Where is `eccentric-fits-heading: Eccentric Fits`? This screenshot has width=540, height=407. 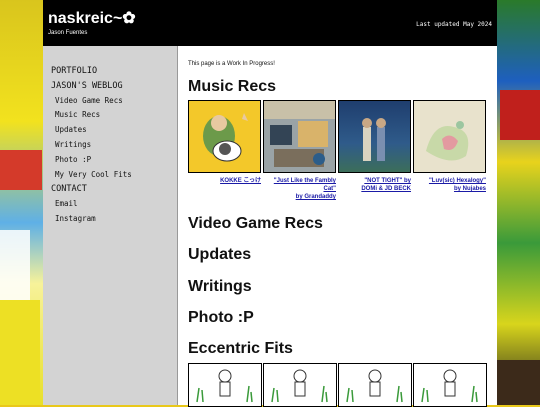
eccentric-fits-heading: Eccentric Fits is located at coordinates (240, 348).